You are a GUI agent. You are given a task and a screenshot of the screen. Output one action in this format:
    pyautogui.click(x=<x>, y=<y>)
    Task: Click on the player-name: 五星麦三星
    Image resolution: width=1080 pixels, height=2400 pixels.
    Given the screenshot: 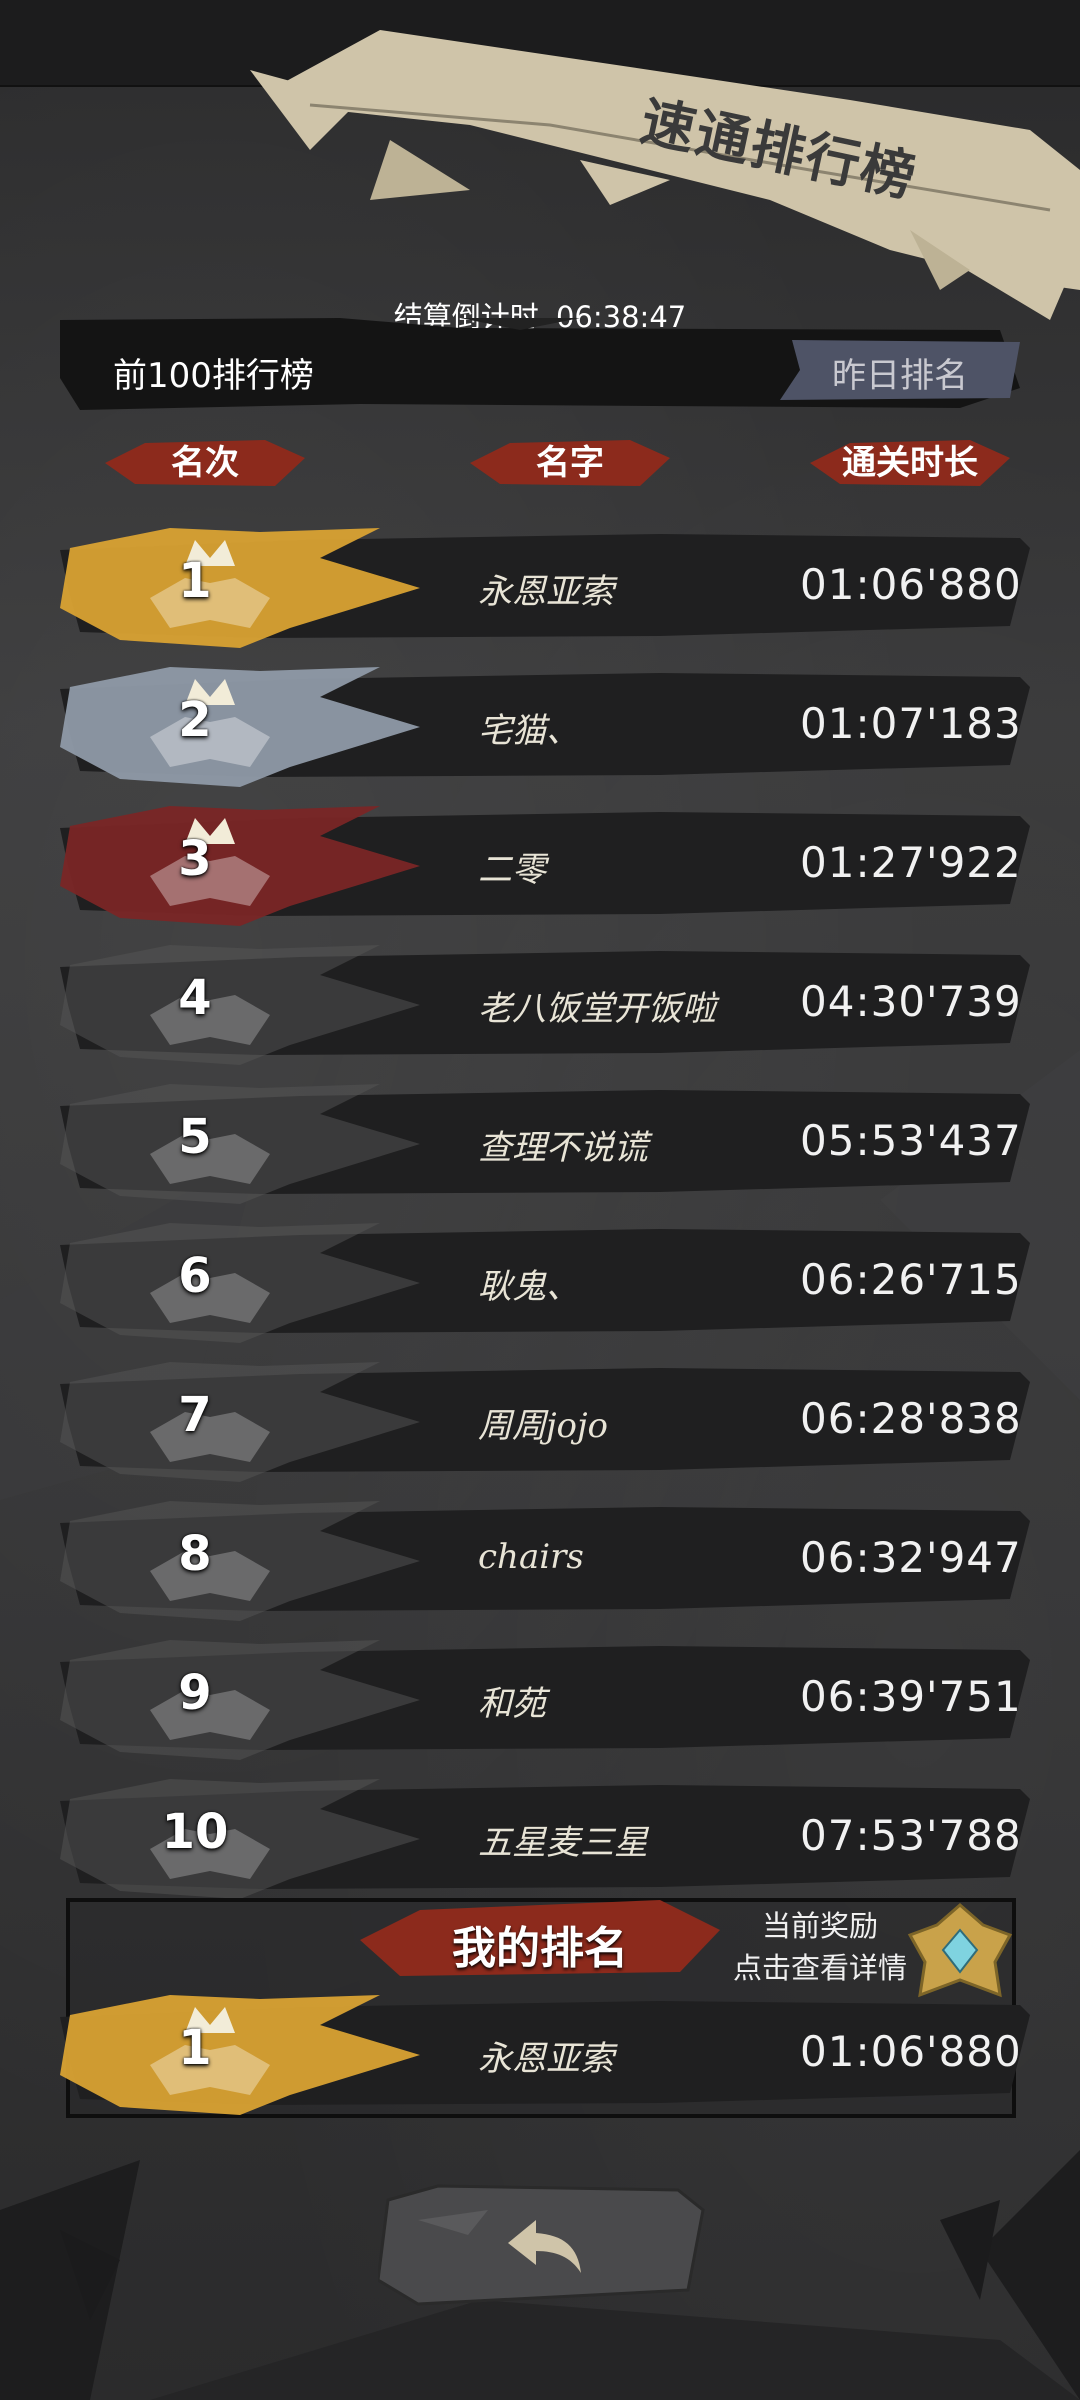 What is the action you would take?
    pyautogui.click(x=563, y=1843)
    